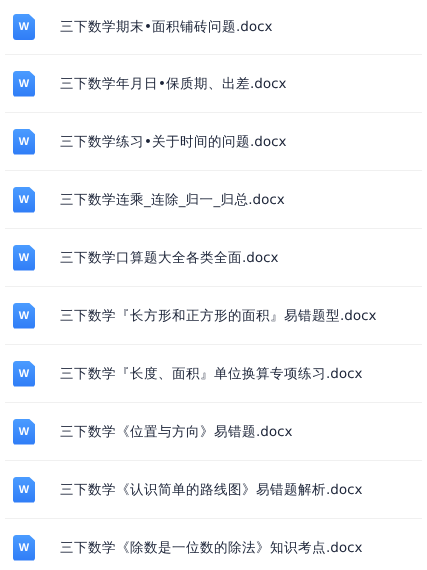  Describe the element at coordinates (172, 199) in the screenshot. I see `file-name: 三下数学连乘_连除_归一_归总.docx` at that location.